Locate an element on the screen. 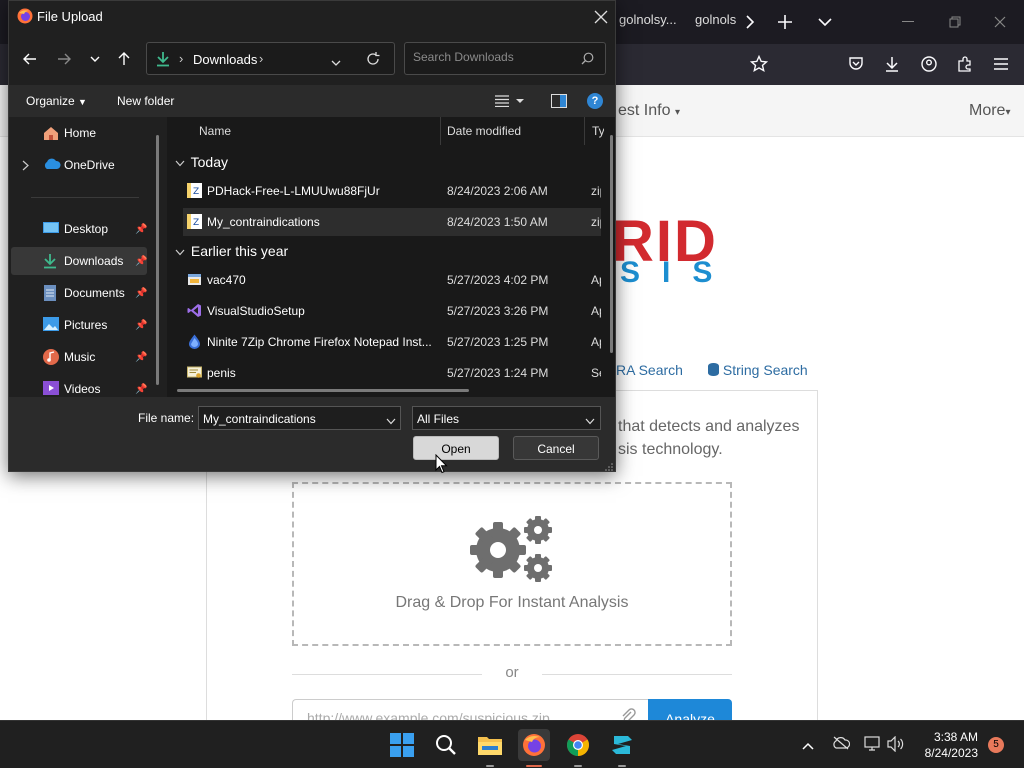 The width and height of the screenshot is (1024, 768). search-downloads-box is located at coordinates (505, 58).